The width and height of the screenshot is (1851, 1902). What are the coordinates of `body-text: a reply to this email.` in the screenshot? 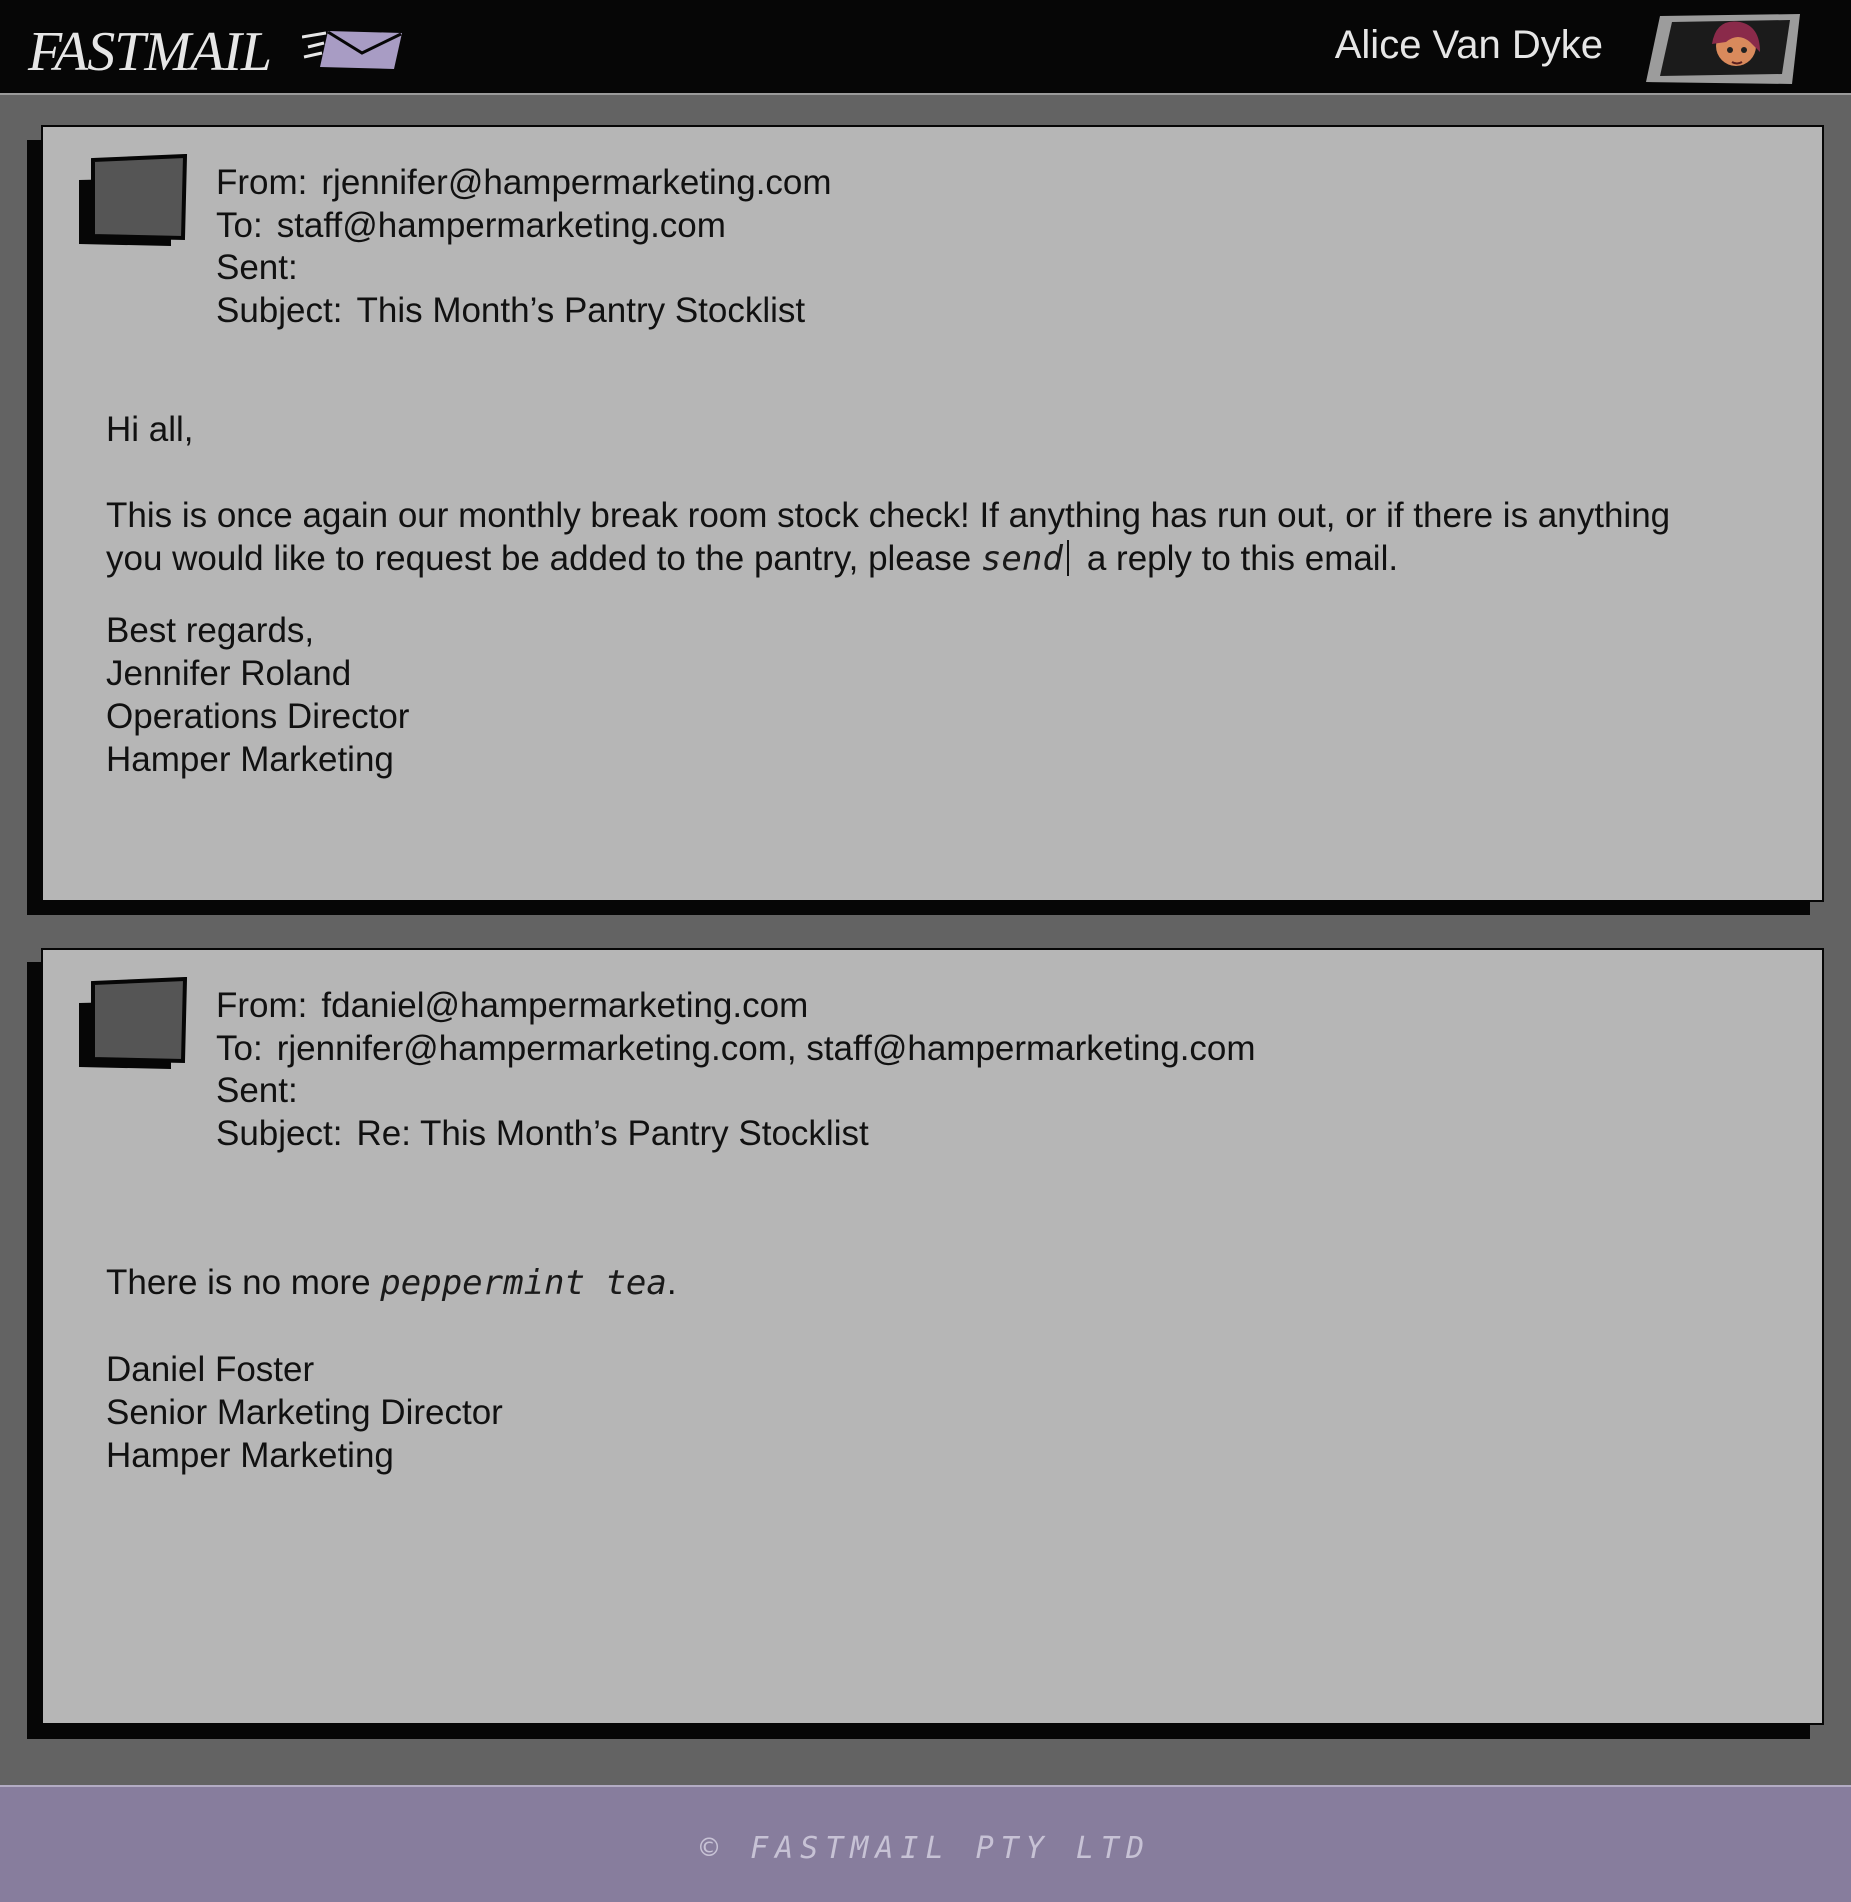 It's located at (1242, 558).